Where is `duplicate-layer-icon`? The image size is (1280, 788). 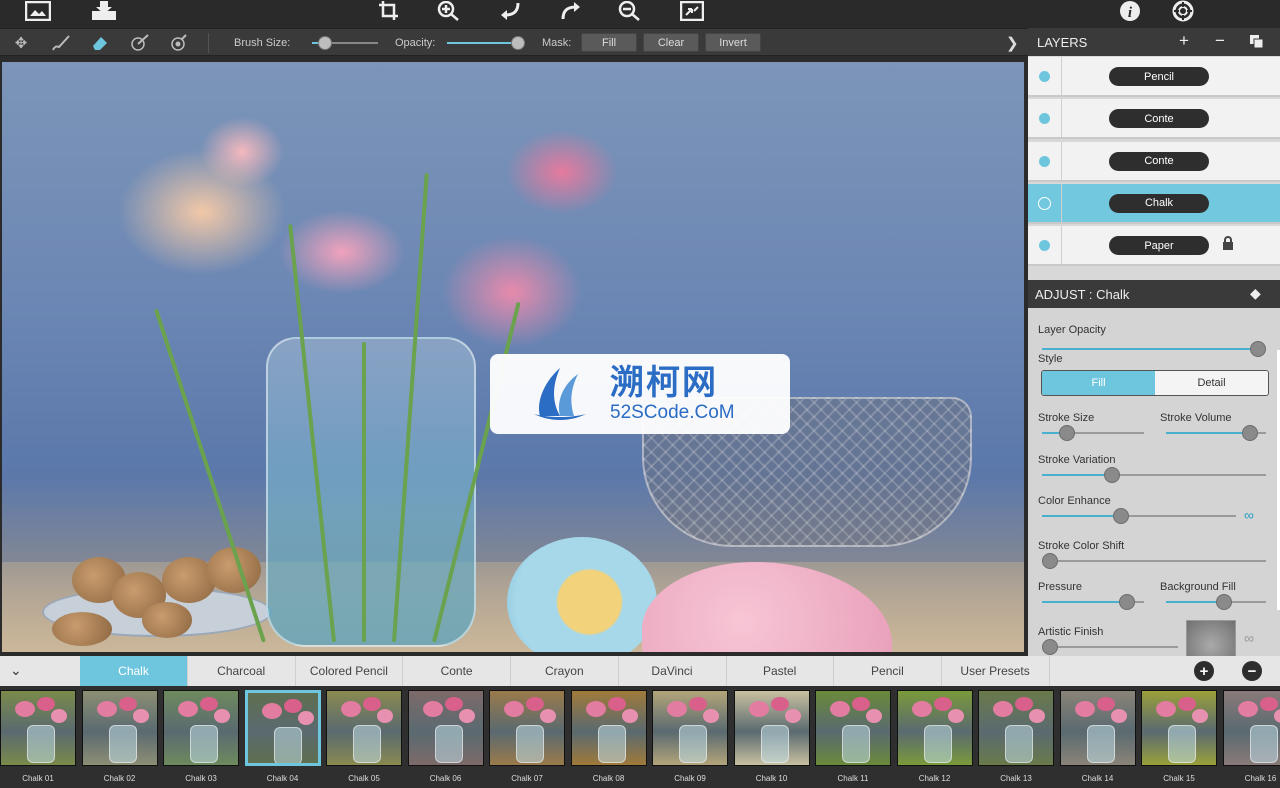
duplicate-layer-icon is located at coordinates (1257, 44).